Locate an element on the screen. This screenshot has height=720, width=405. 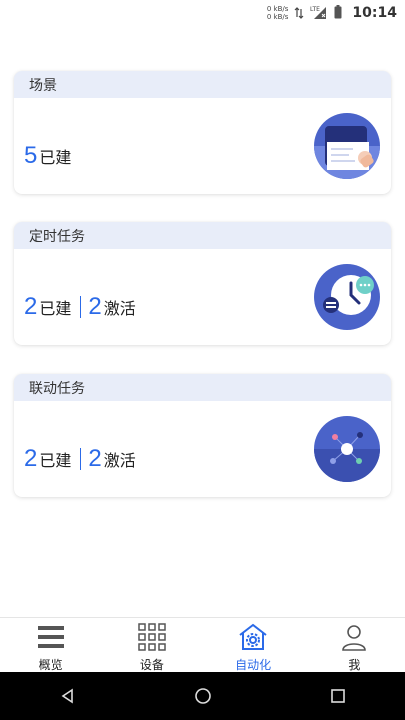
scene-card-body: 5 已建 is located at coordinates (202, 146).